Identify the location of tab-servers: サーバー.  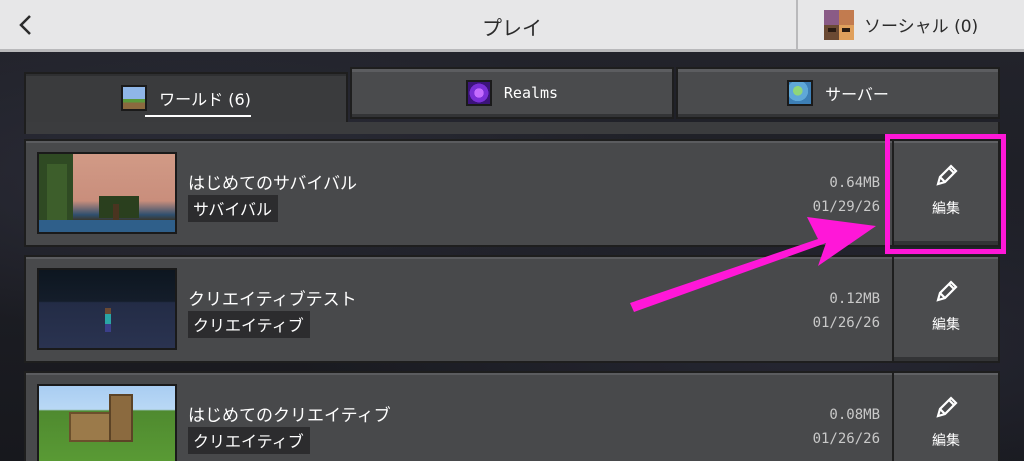
(838, 93).